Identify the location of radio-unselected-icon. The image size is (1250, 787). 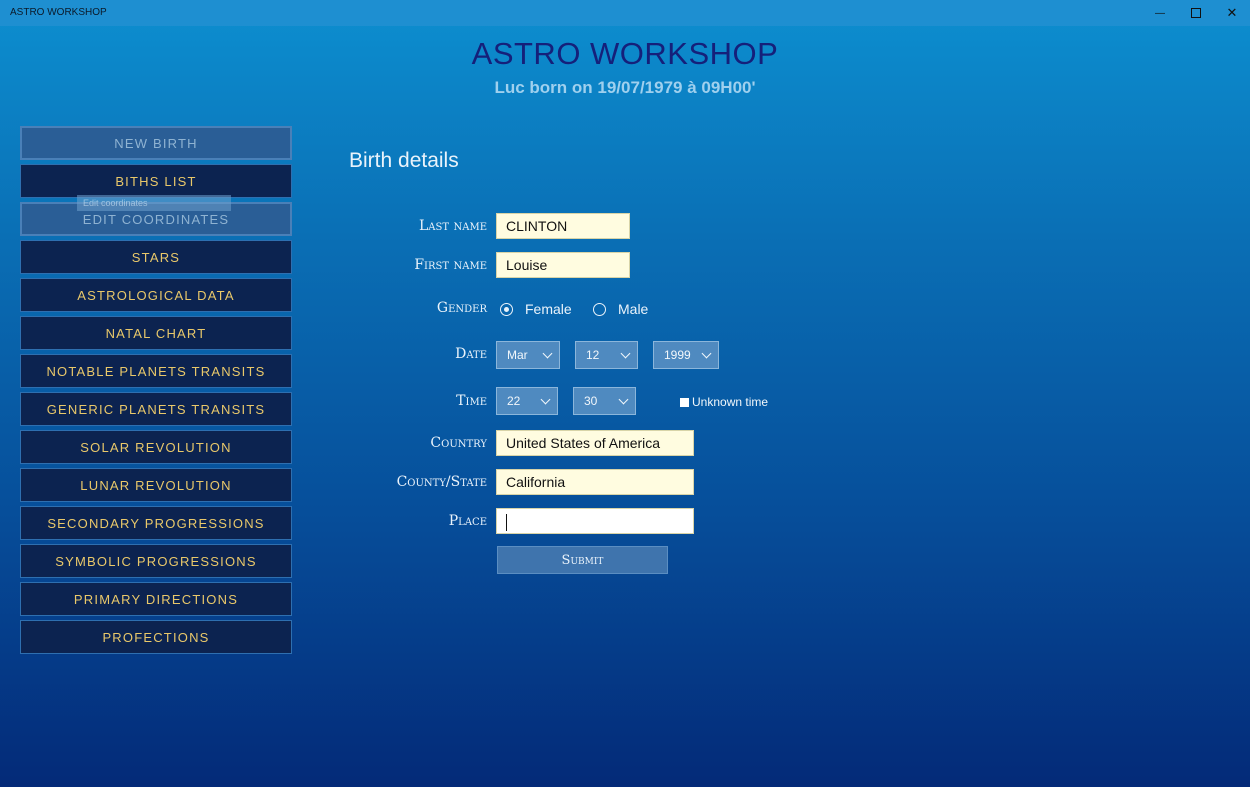
(599, 309).